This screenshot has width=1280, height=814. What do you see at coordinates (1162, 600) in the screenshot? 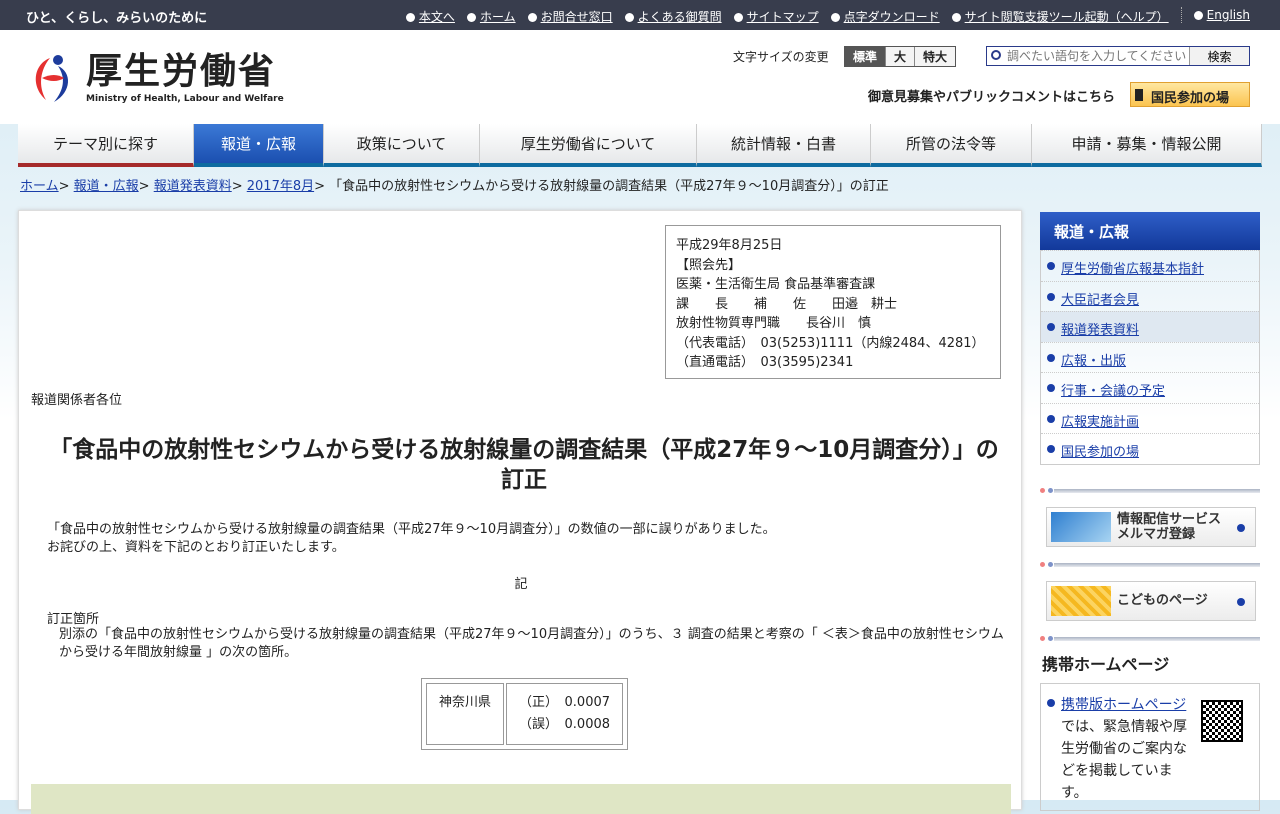
I see `banner-text: こどものページ` at bounding box center [1162, 600].